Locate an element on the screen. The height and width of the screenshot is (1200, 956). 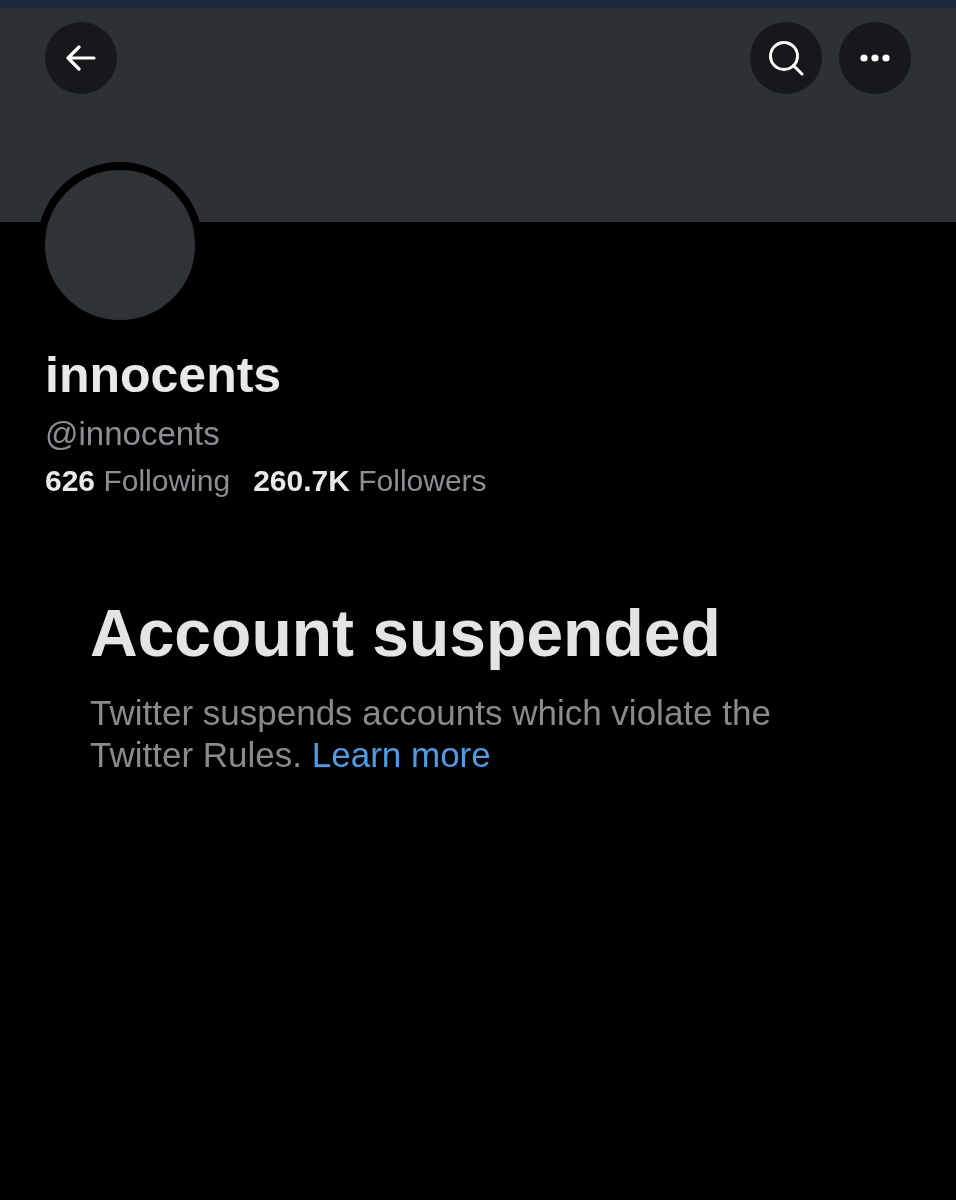
learn-more-link: Learn more is located at coordinates (401, 754).